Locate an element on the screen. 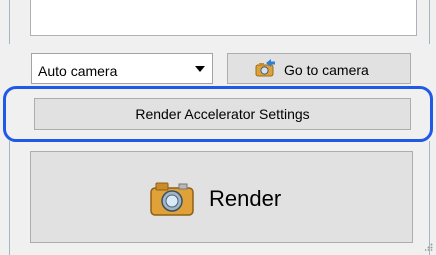 The width and height of the screenshot is (436, 255). panel-right-border-lower is located at coordinates (429, 198).